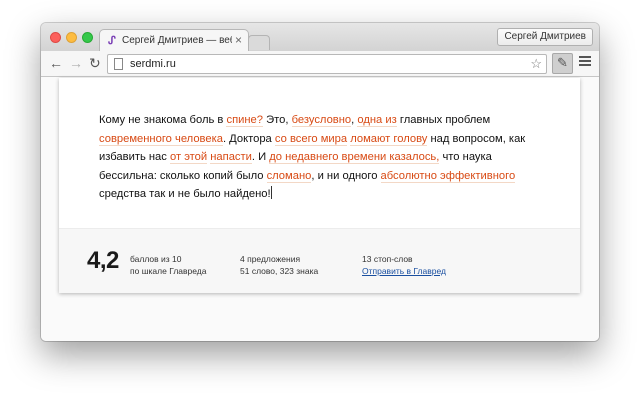 The width and height of the screenshot is (640, 400). Describe the element at coordinates (327, 64) in the screenshot. I see `address-bar: serdmi.ru ☆` at that location.